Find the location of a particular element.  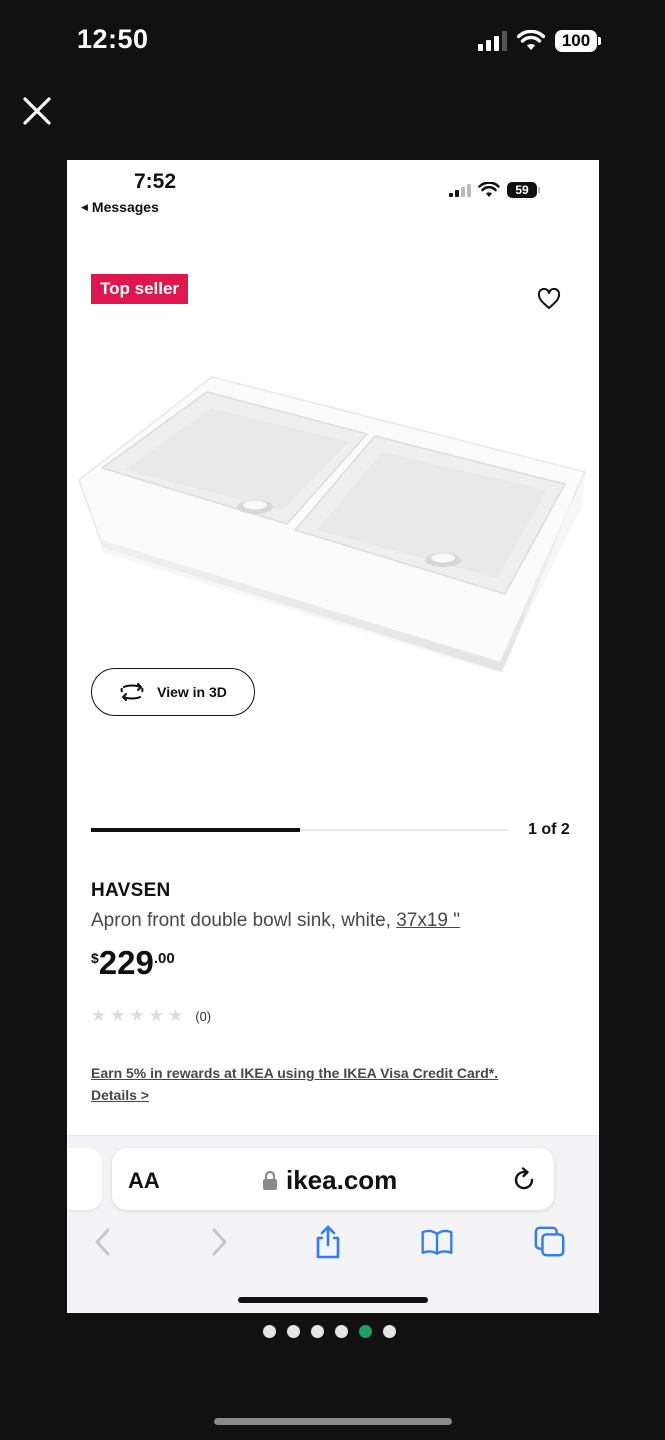

view-in-3d-label: View in 3D is located at coordinates (192, 692).